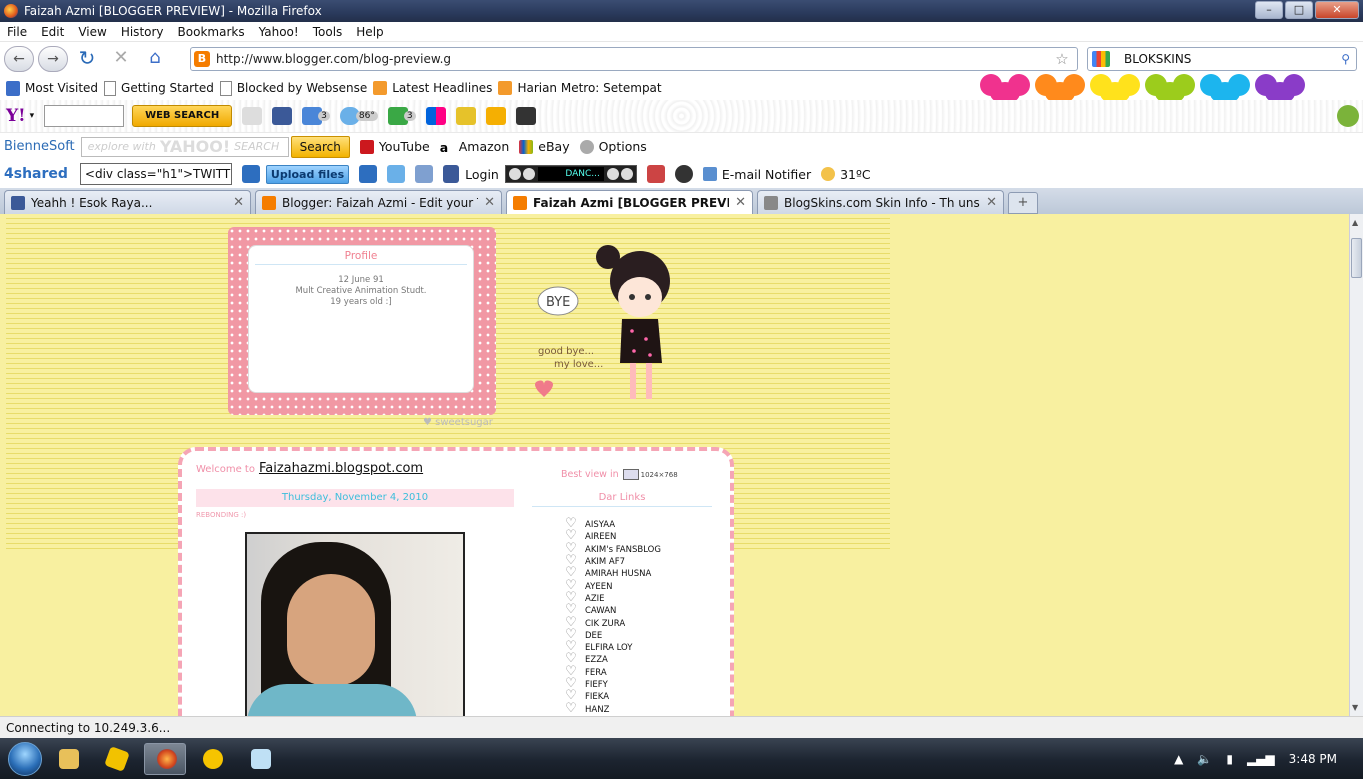 Image resolution: width=1363 pixels, height=779 pixels. I want to click on blog-link-item: ♡ ELFIRA LOY, so click(612, 647).